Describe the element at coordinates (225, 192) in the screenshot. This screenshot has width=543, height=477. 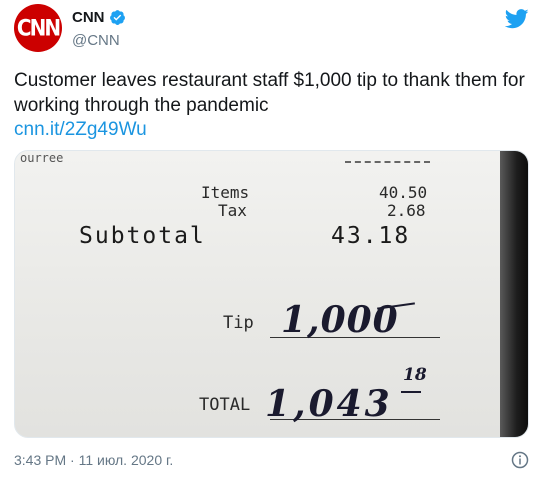
I see `receipt-items-label: Items` at that location.